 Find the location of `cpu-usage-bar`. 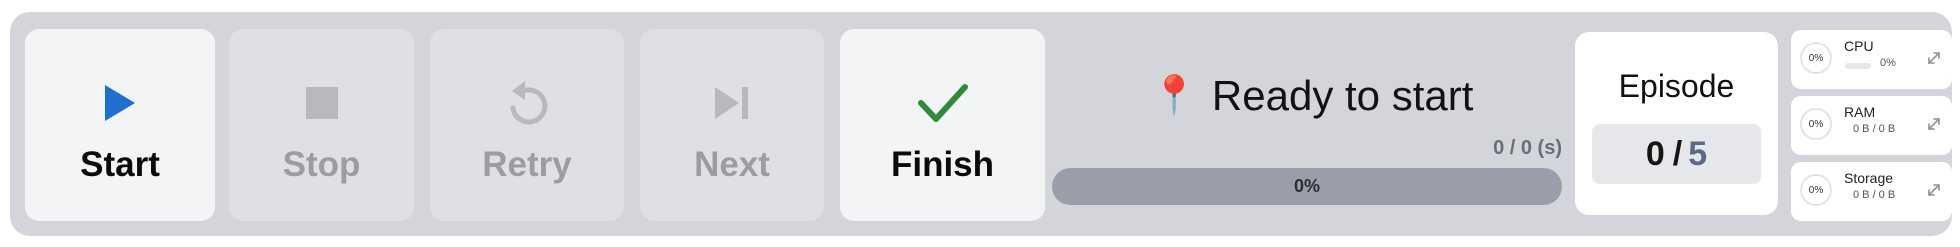

cpu-usage-bar is located at coordinates (1858, 66).